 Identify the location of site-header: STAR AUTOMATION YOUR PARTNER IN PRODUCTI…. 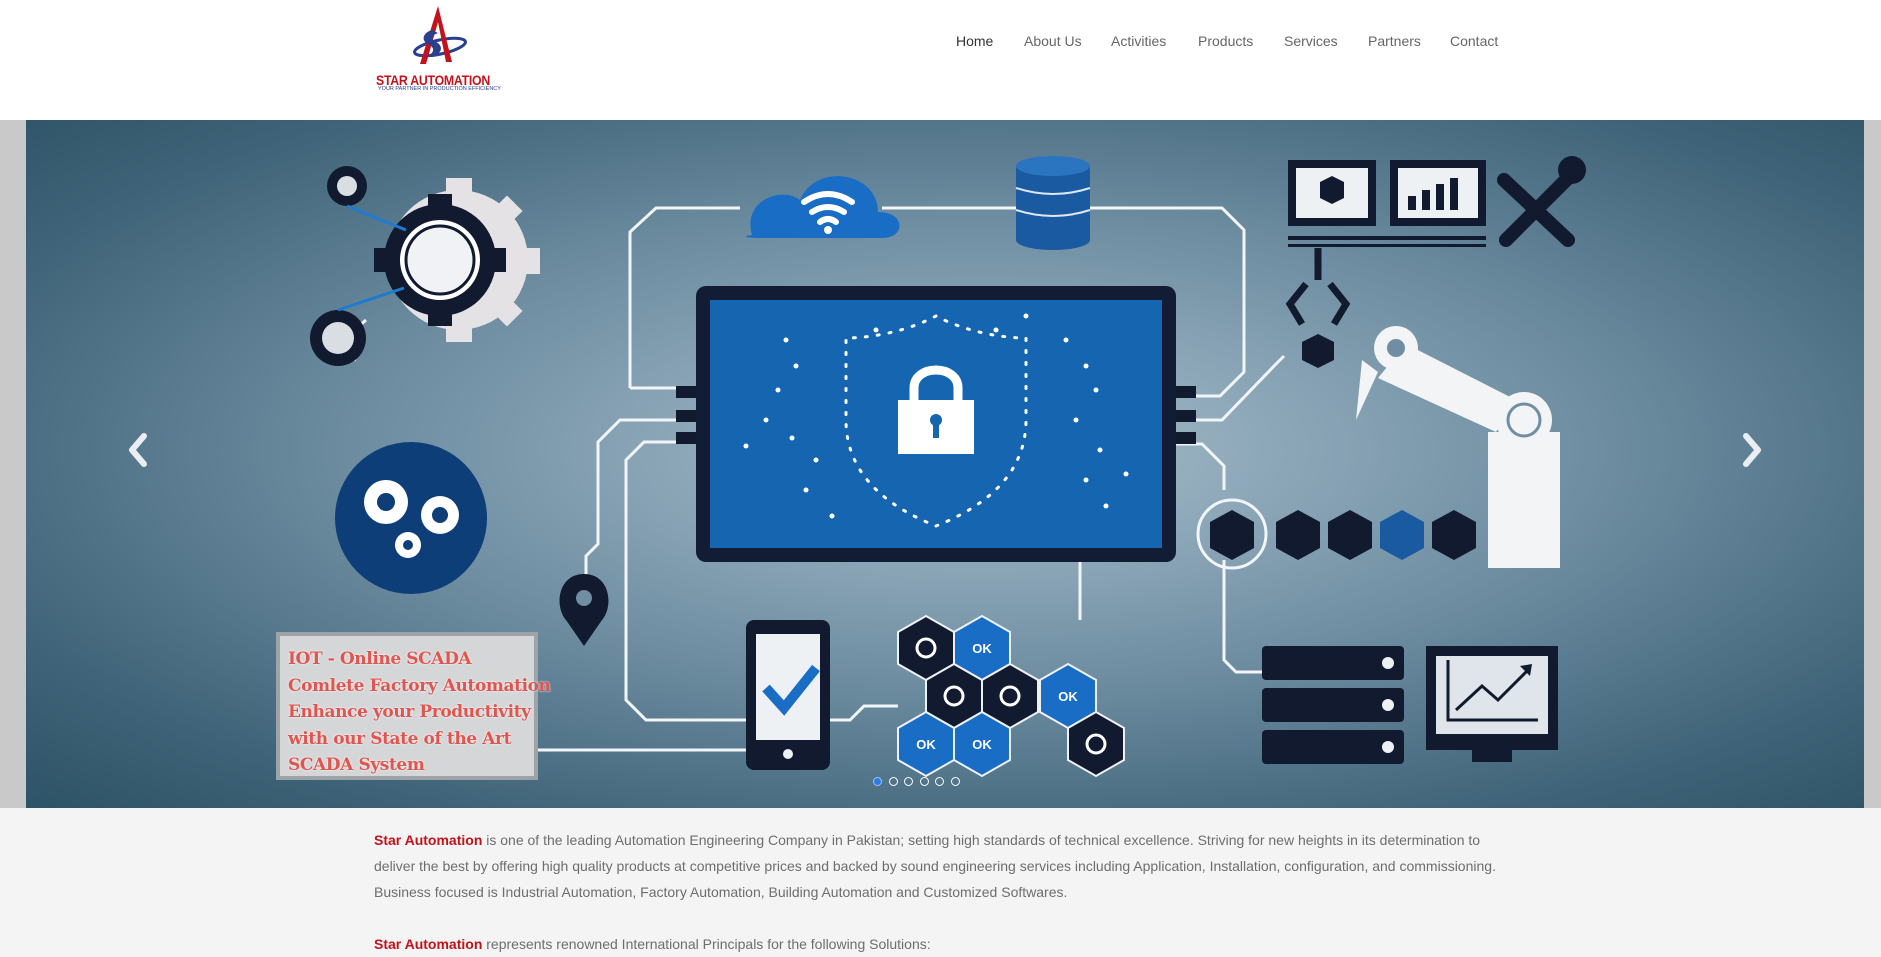
(940, 60).